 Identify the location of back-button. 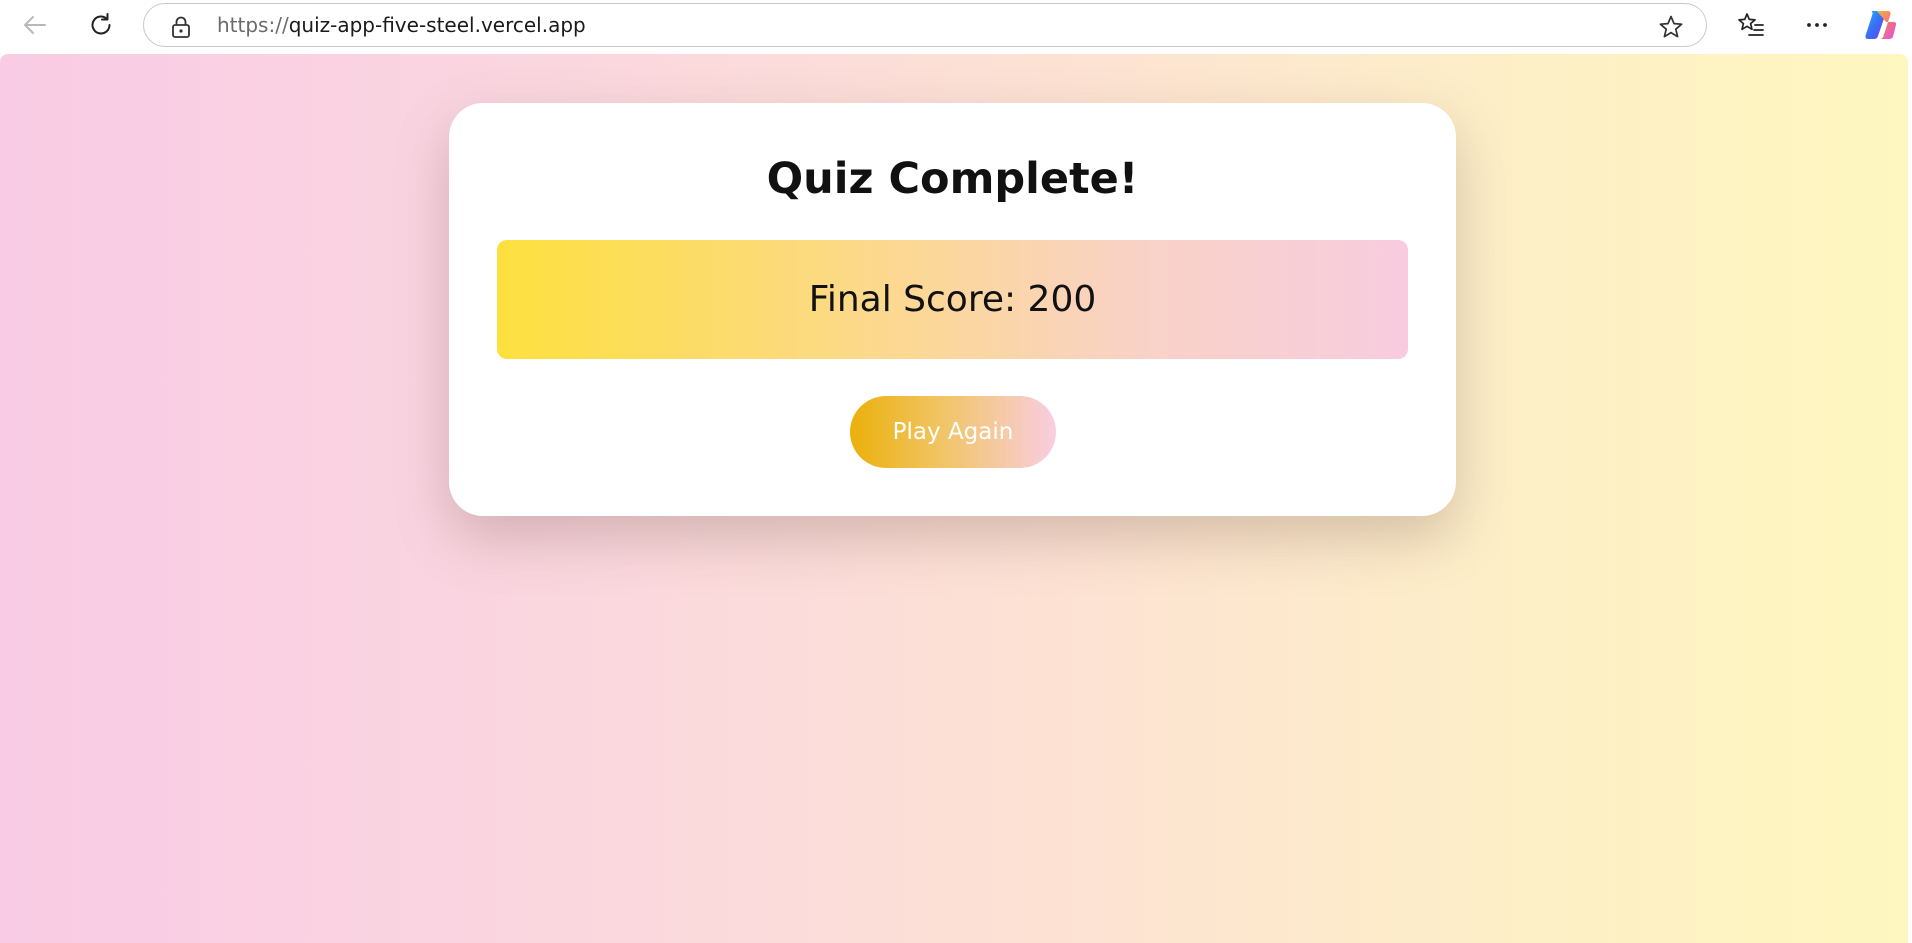
(35, 25).